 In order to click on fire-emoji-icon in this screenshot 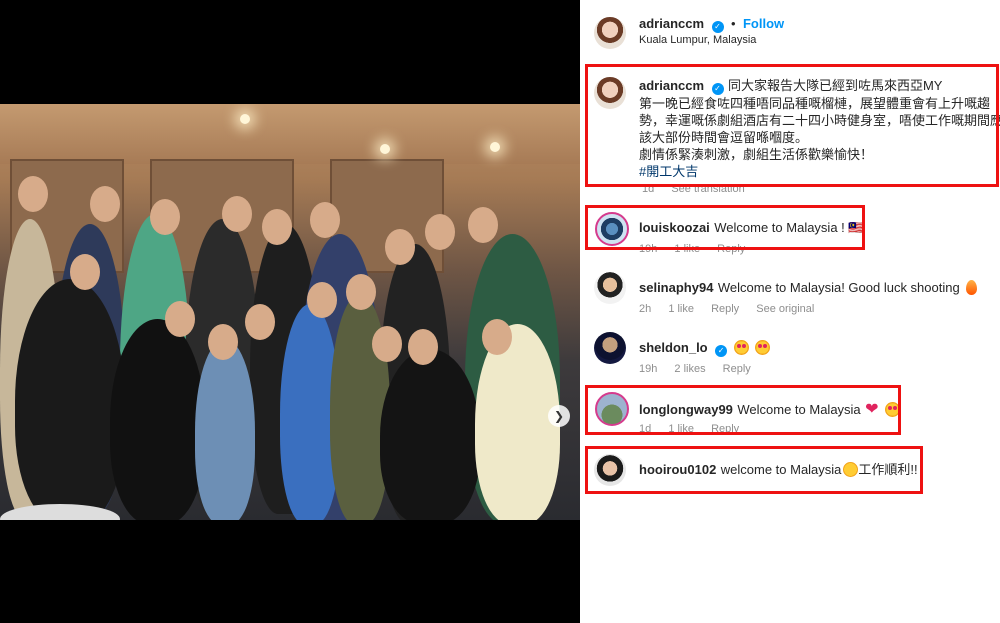, I will do `click(972, 287)`.